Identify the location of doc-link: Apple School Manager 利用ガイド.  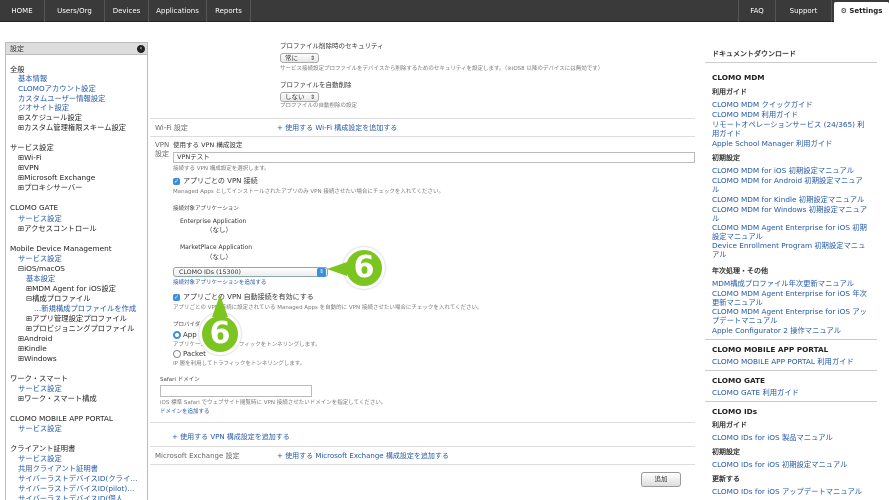
(789, 143).